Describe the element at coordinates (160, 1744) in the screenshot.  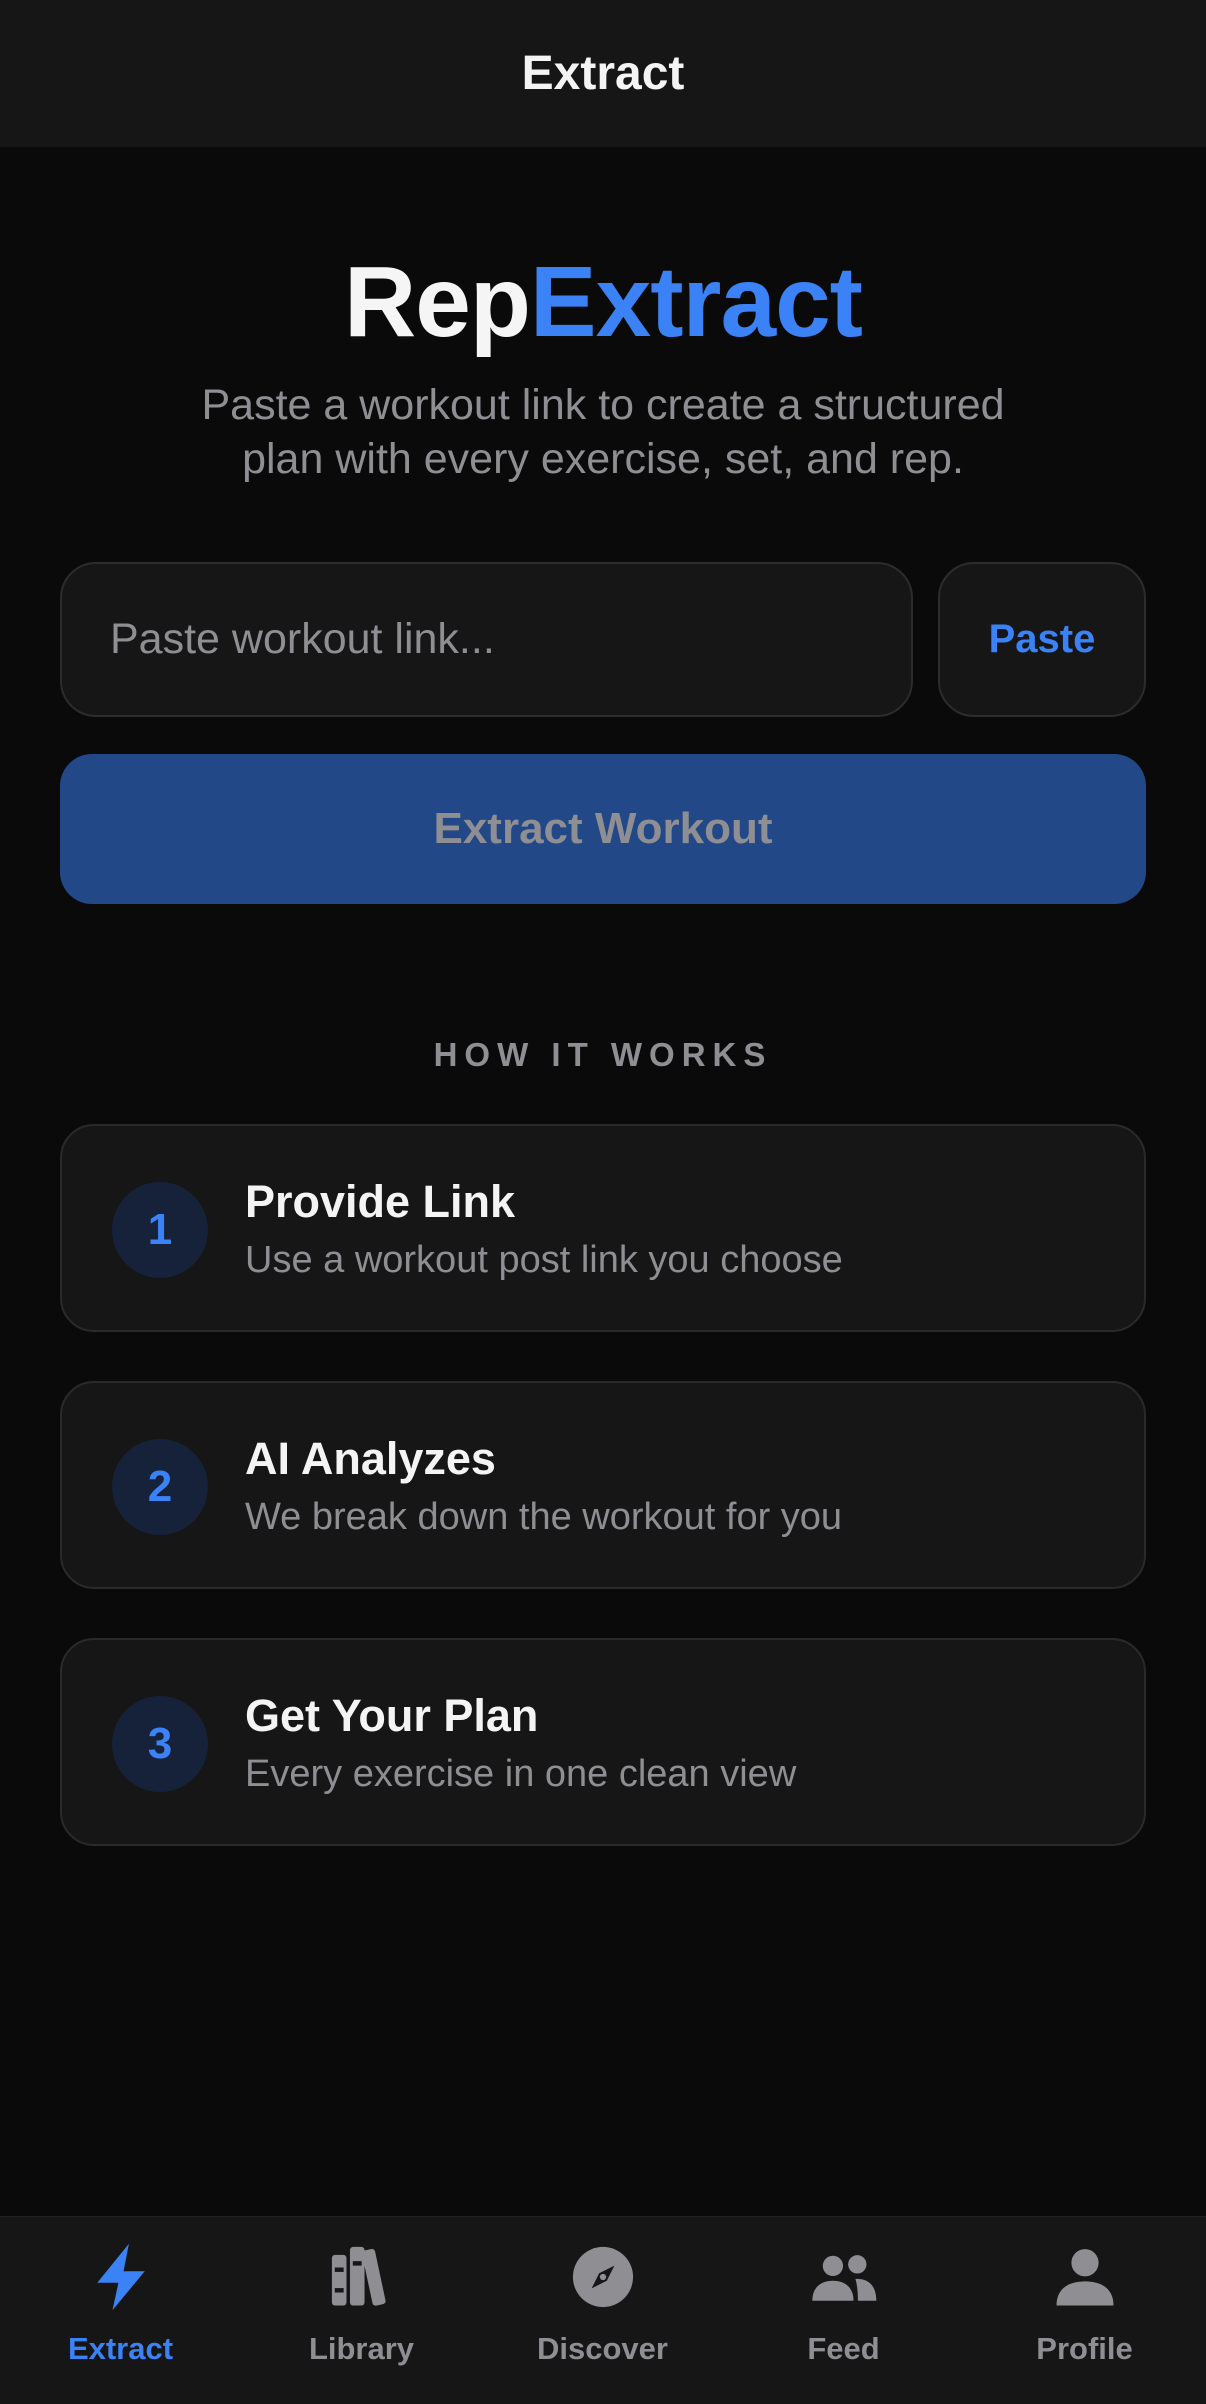
I see `step-number-badge: 3` at that location.